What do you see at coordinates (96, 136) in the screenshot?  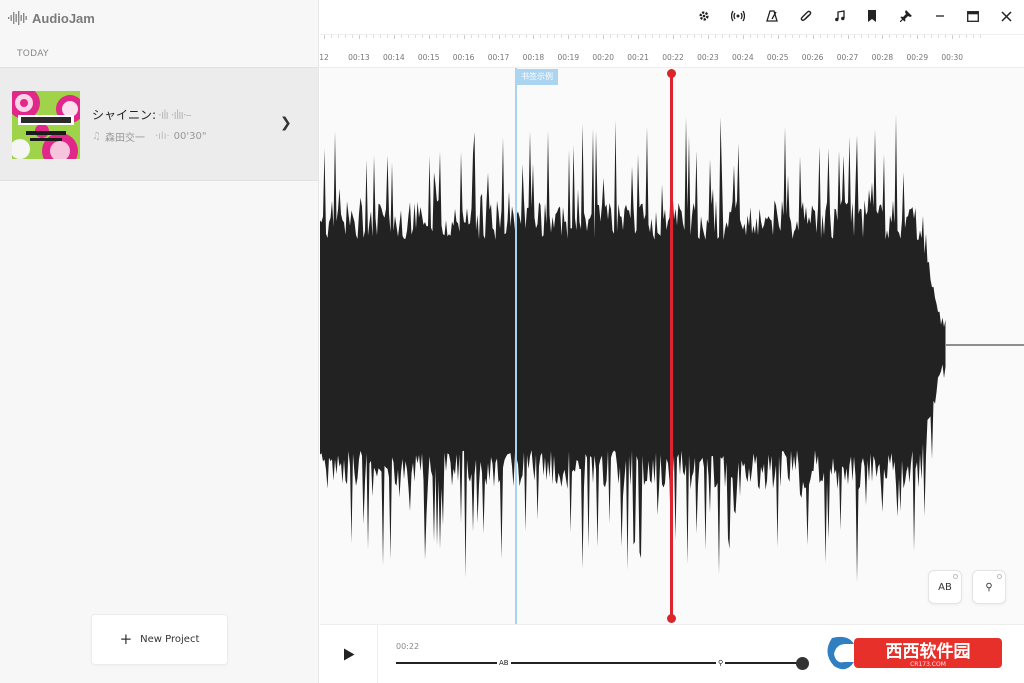 I see `artist-icon: ♫` at bounding box center [96, 136].